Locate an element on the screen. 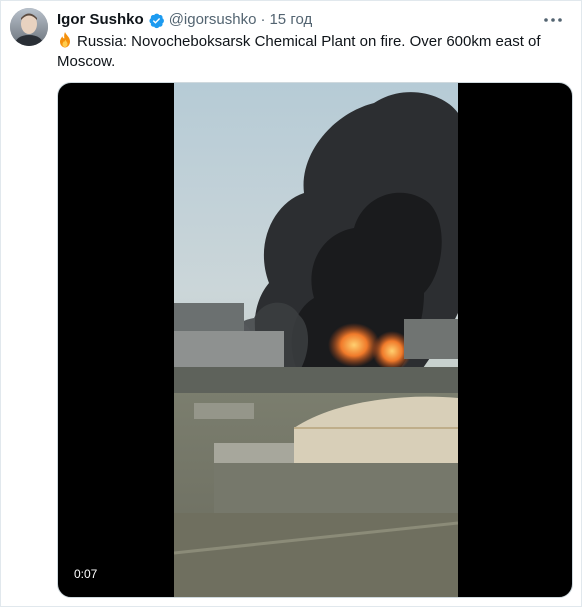 Image resolution: width=582 pixels, height=607 pixels. avatar is located at coordinates (29, 27).